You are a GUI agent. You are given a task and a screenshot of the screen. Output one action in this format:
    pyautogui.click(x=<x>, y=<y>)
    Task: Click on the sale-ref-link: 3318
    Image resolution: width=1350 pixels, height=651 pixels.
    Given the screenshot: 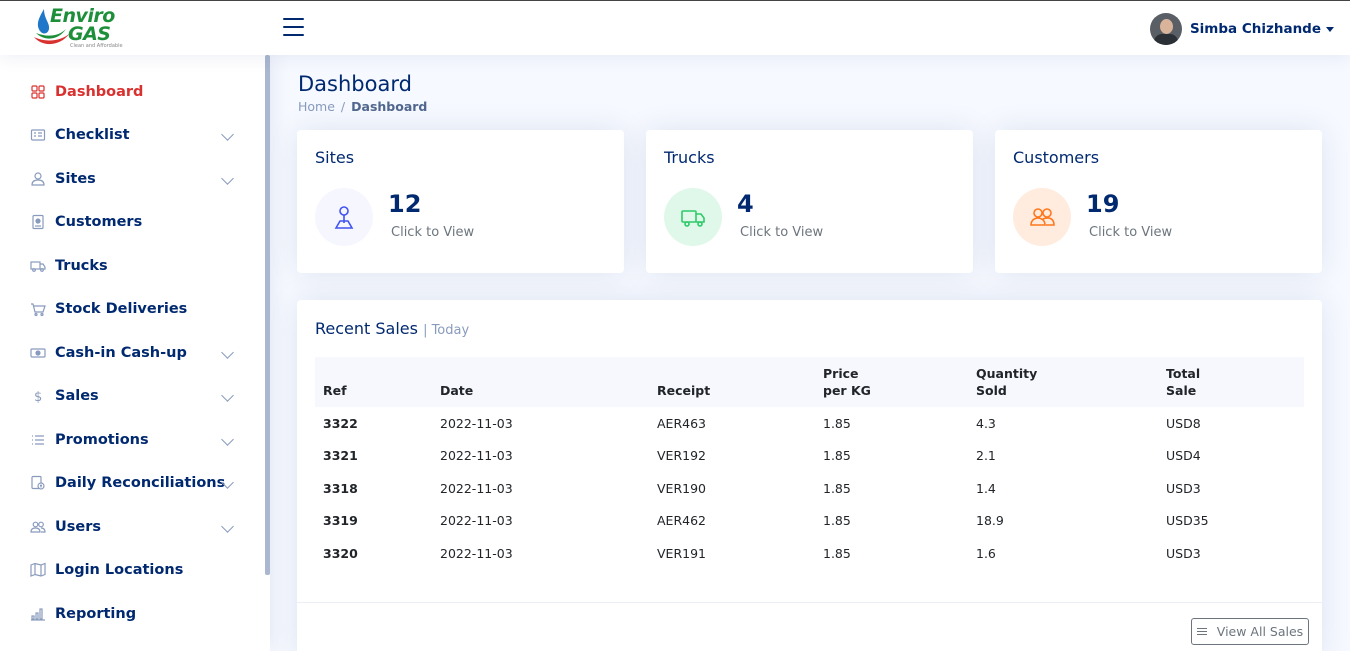 What is the action you would take?
    pyautogui.click(x=373, y=488)
    